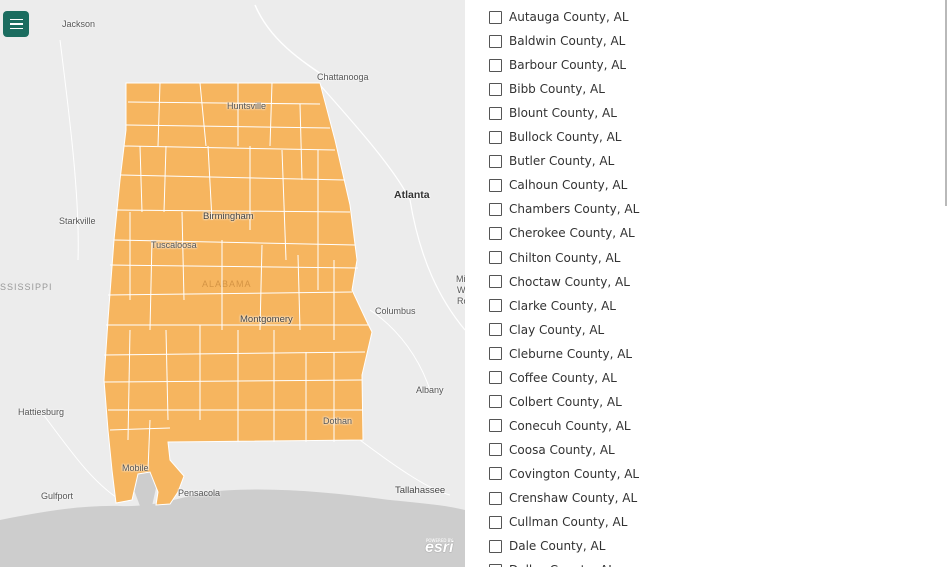 The width and height of the screenshot is (947, 567). Describe the element at coordinates (567, 41) in the screenshot. I see `county-label: Baldwin County, AL` at that location.